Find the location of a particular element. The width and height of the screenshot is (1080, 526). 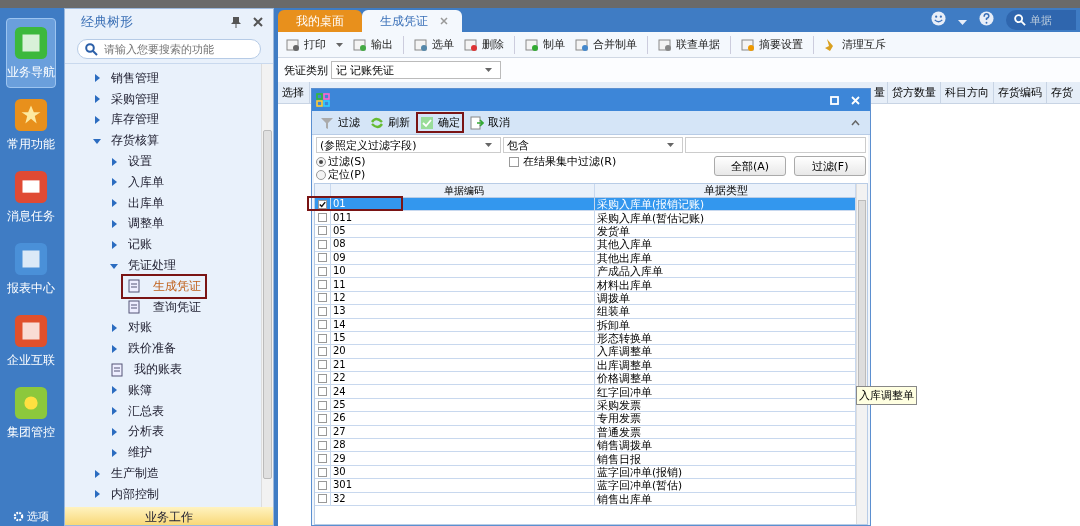

tree-item: 采购管理 is located at coordinates (135, 99).